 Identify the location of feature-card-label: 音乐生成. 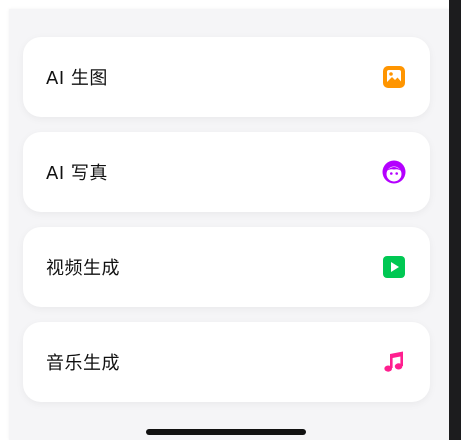
(83, 363).